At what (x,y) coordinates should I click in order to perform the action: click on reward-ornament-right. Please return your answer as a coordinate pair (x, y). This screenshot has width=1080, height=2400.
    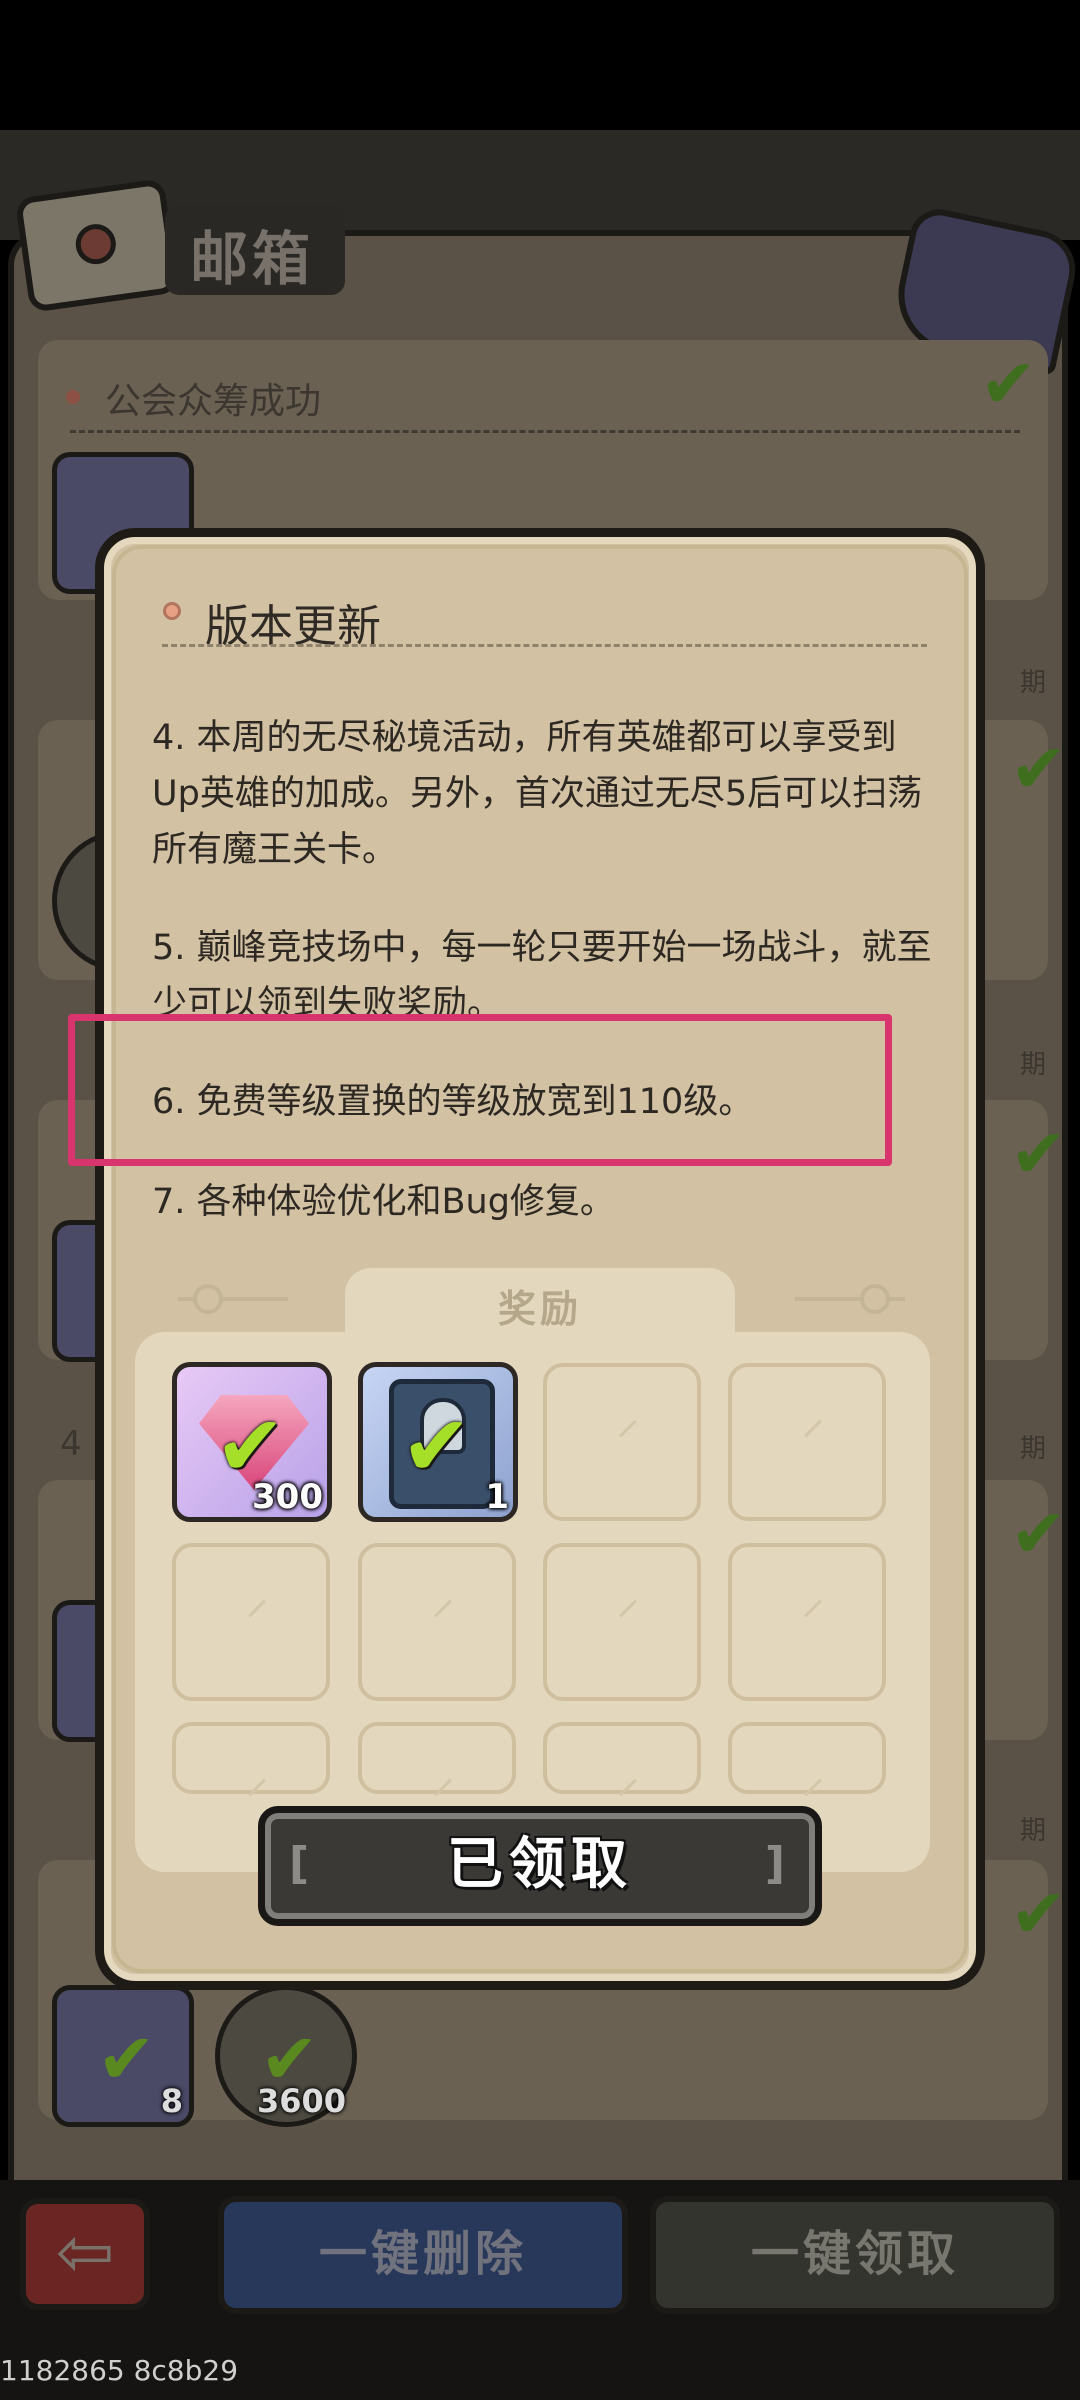
    Looking at the image, I should click on (850, 1299).